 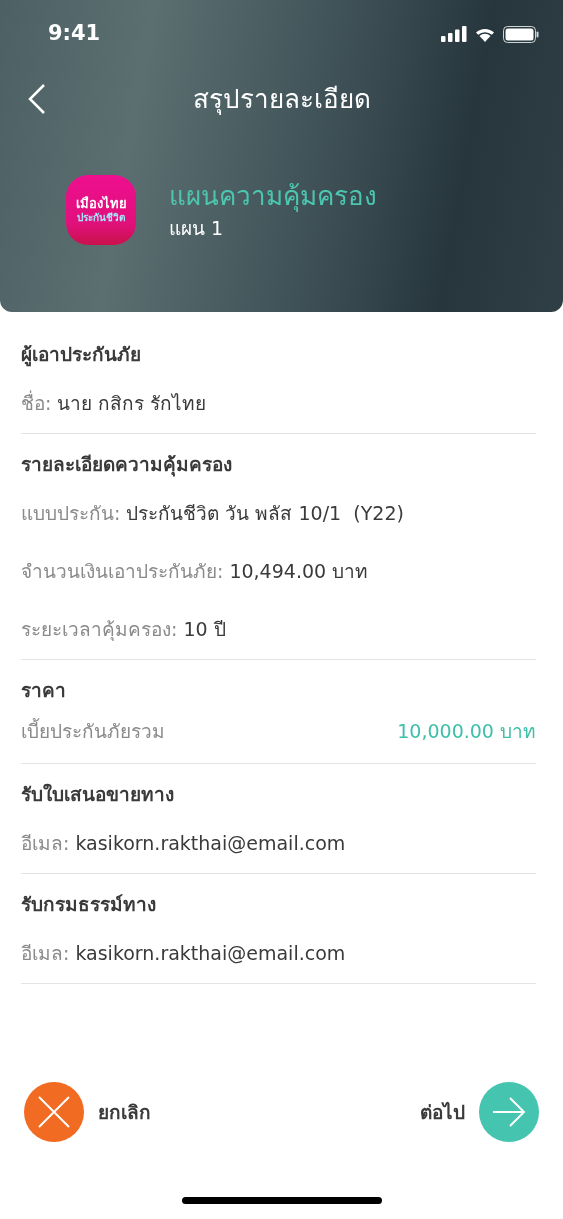 What do you see at coordinates (43, 690) in the screenshot?
I see `section-title: ราคา` at bounding box center [43, 690].